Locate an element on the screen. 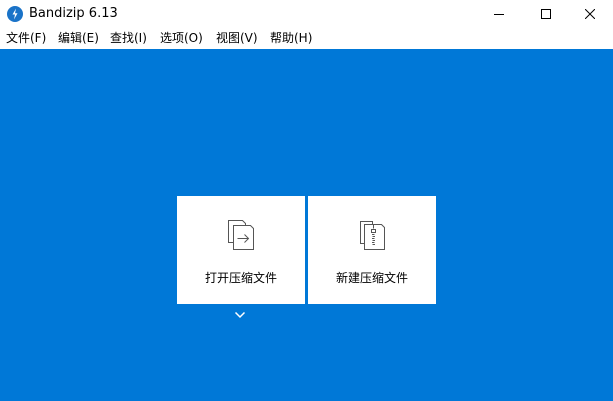  menu-edit: 编辑(E) is located at coordinates (78, 38).